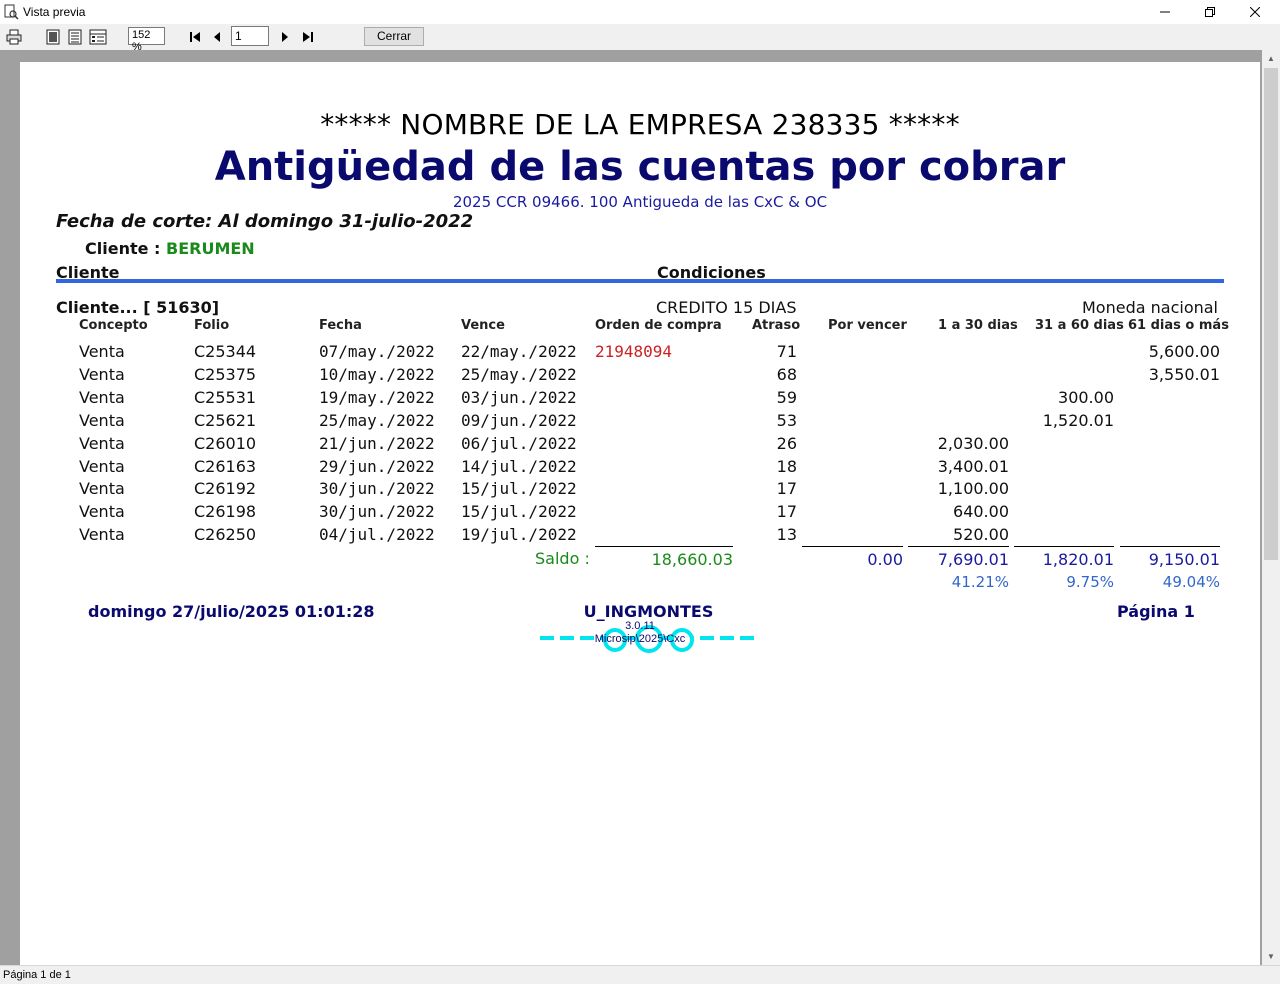 The height and width of the screenshot is (984, 1280). Describe the element at coordinates (1078, 420) in the screenshot. I see `cell-d31-60: 1,520.01` at that location.